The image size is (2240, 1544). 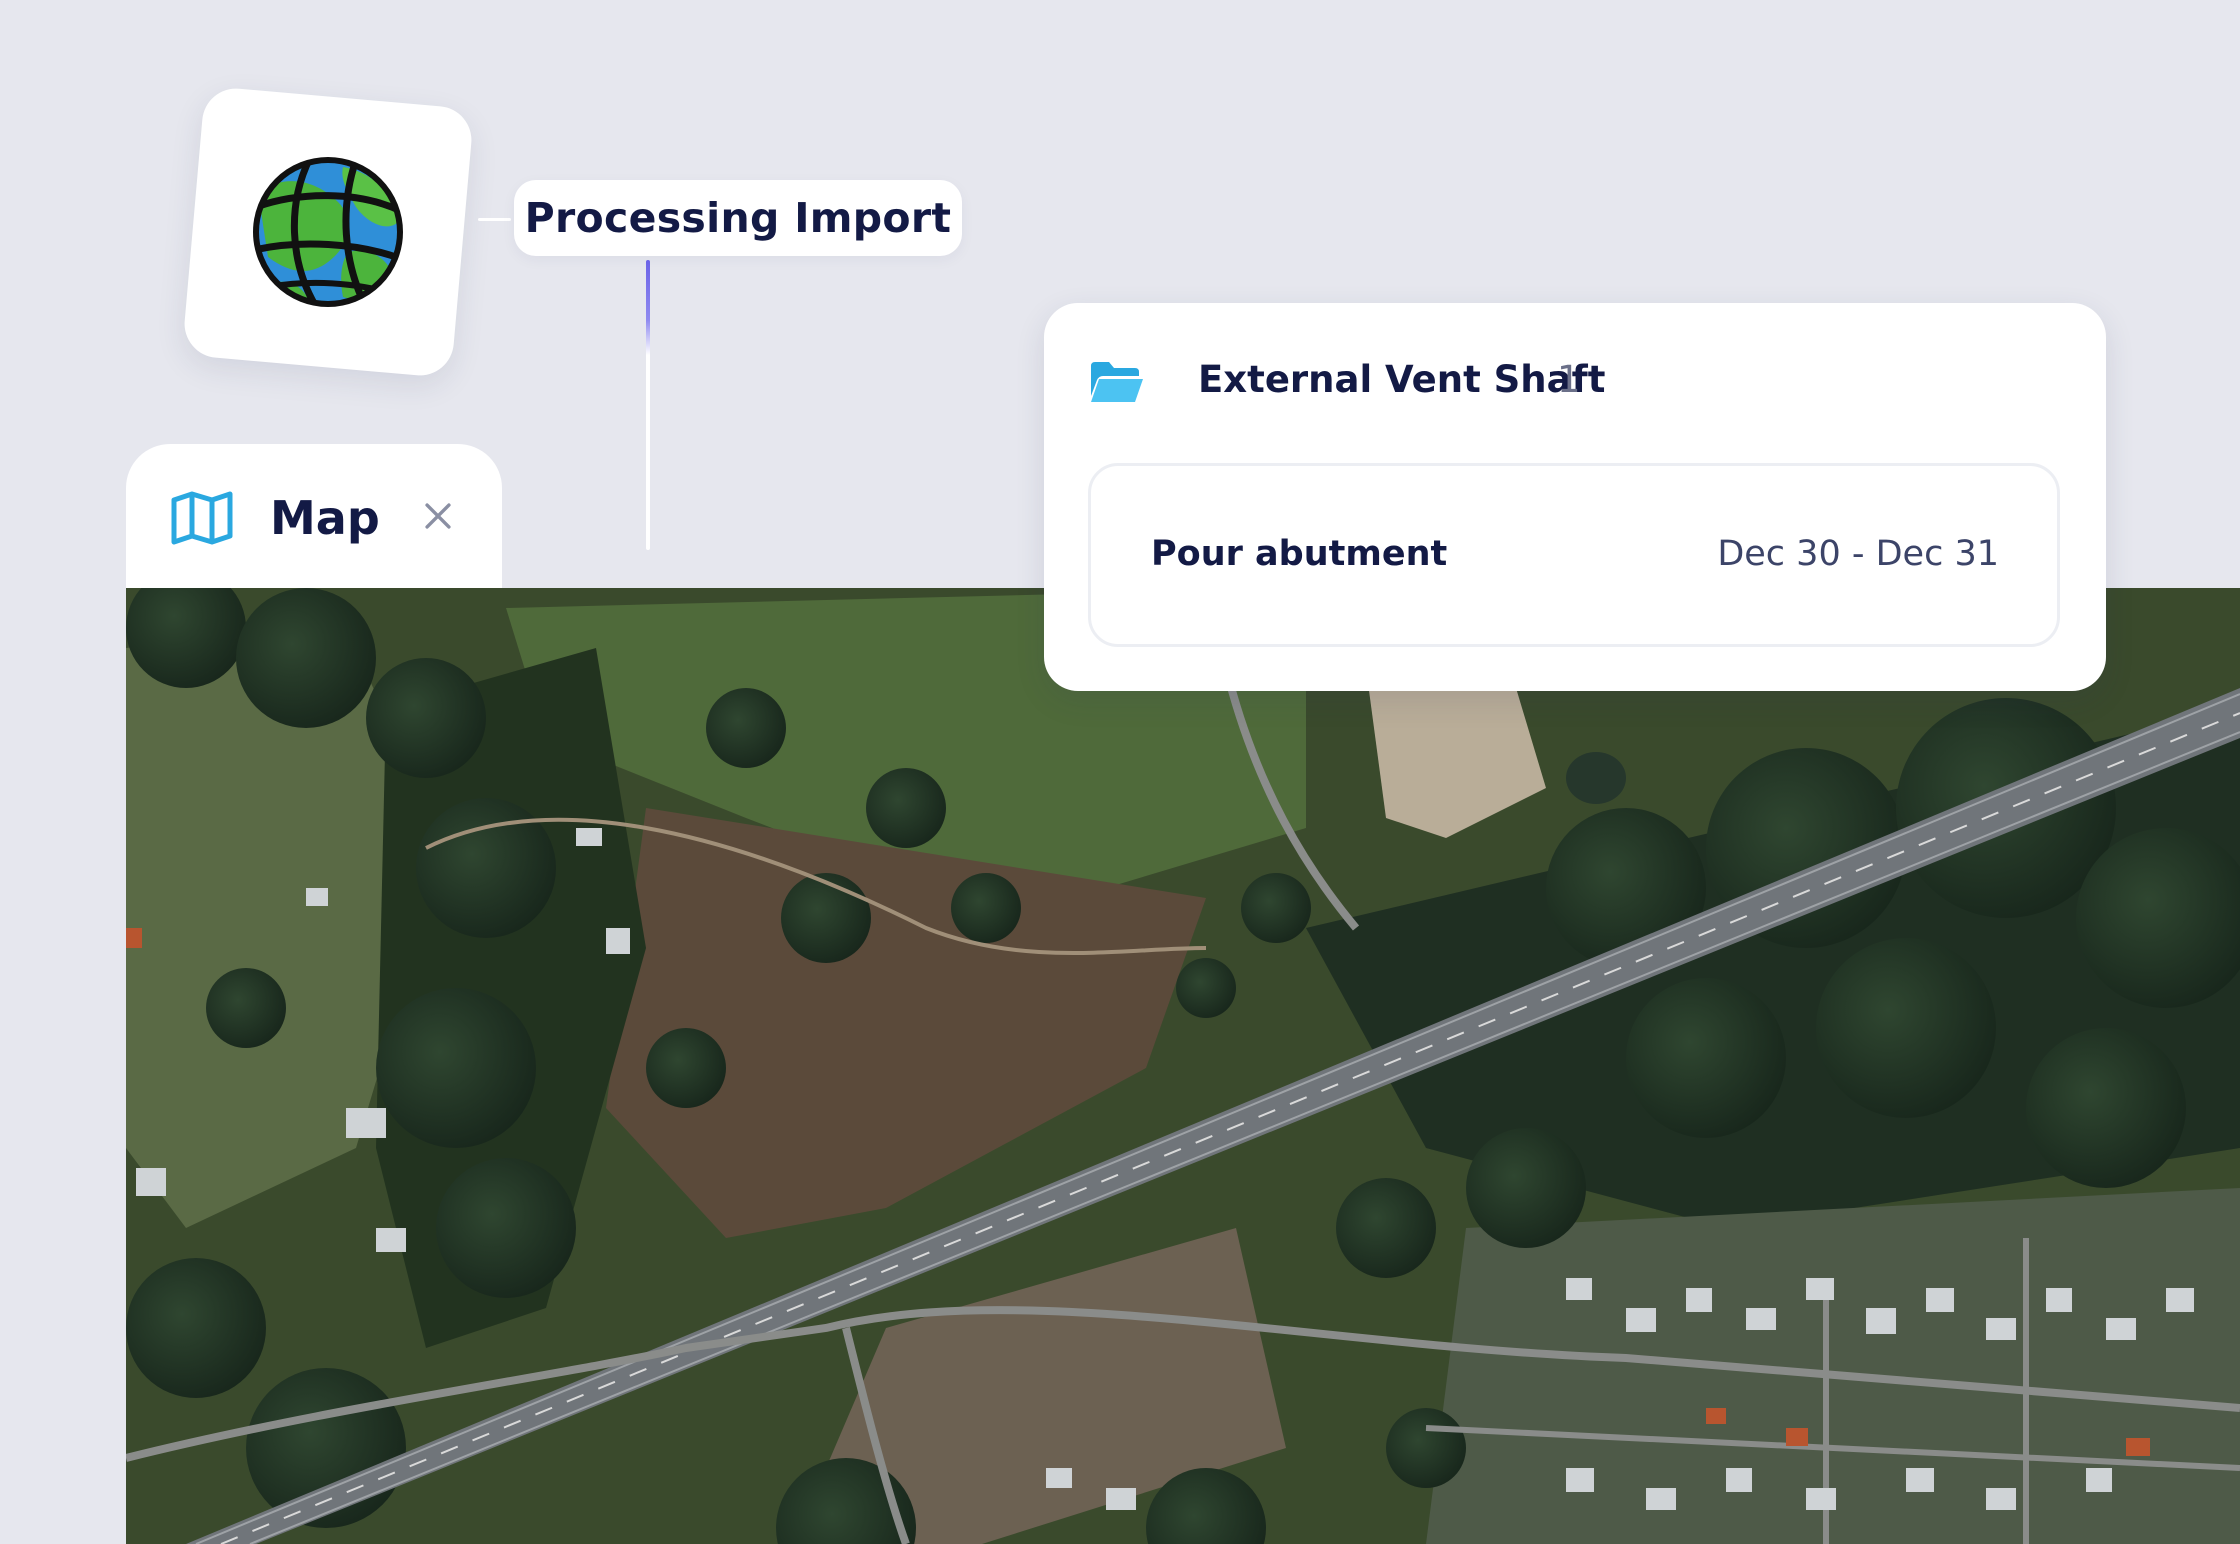 I want to click on folder-open-icon, so click(x=1117, y=382).